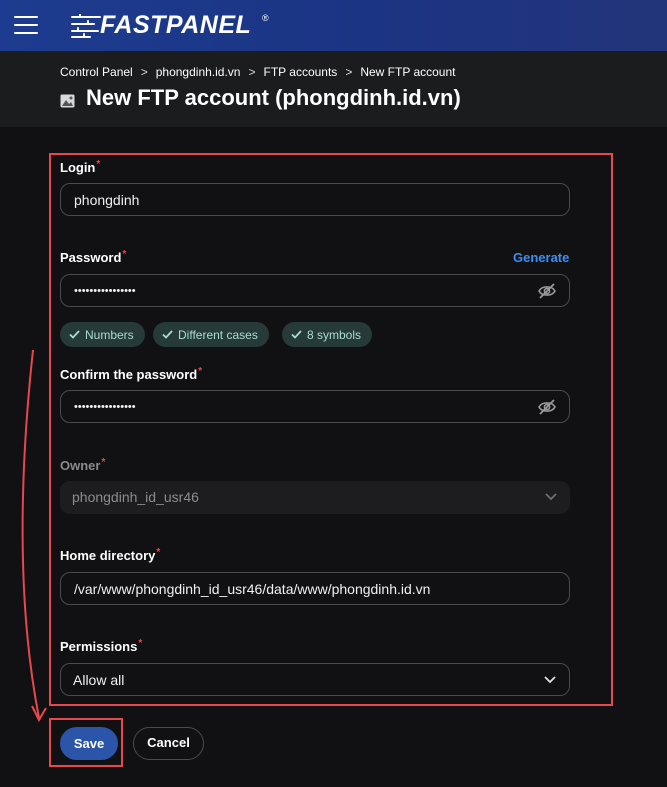 Image resolution: width=667 pixels, height=787 pixels. What do you see at coordinates (408, 72) in the screenshot?
I see `breadcrumb-current: New FTP account` at bounding box center [408, 72].